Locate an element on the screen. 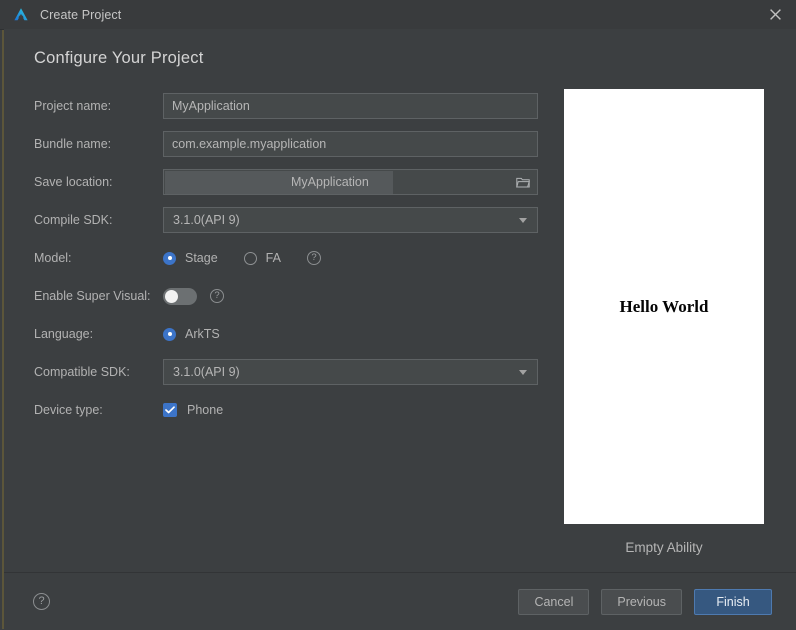  model-radio-fa: FA is located at coordinates (262, 258).